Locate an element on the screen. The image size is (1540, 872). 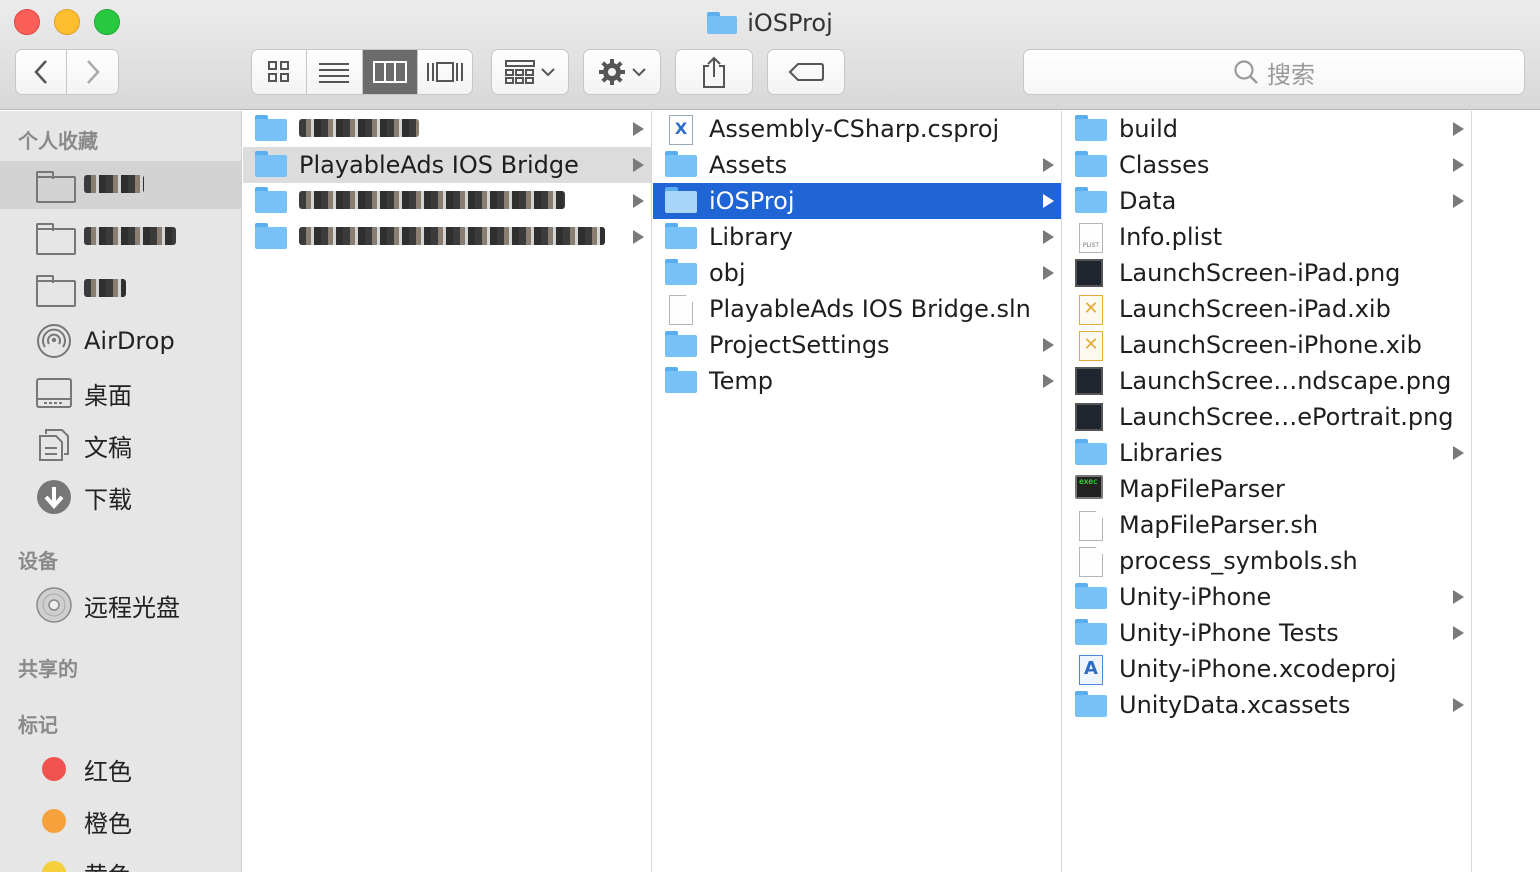
item-name: Libraries is located at coordinates (1171, 453).